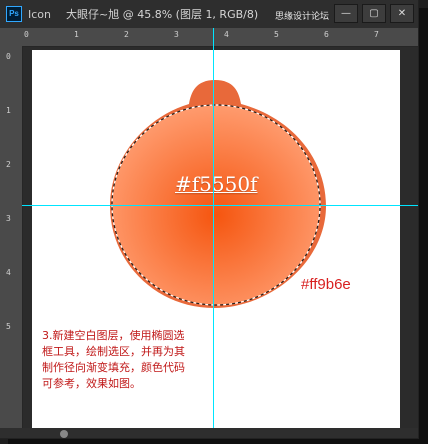 This screenshot has width=428, height=444. Describe the element at coordinates (220, 205) in the screenshot. I see `horizontal-guide` at that location.